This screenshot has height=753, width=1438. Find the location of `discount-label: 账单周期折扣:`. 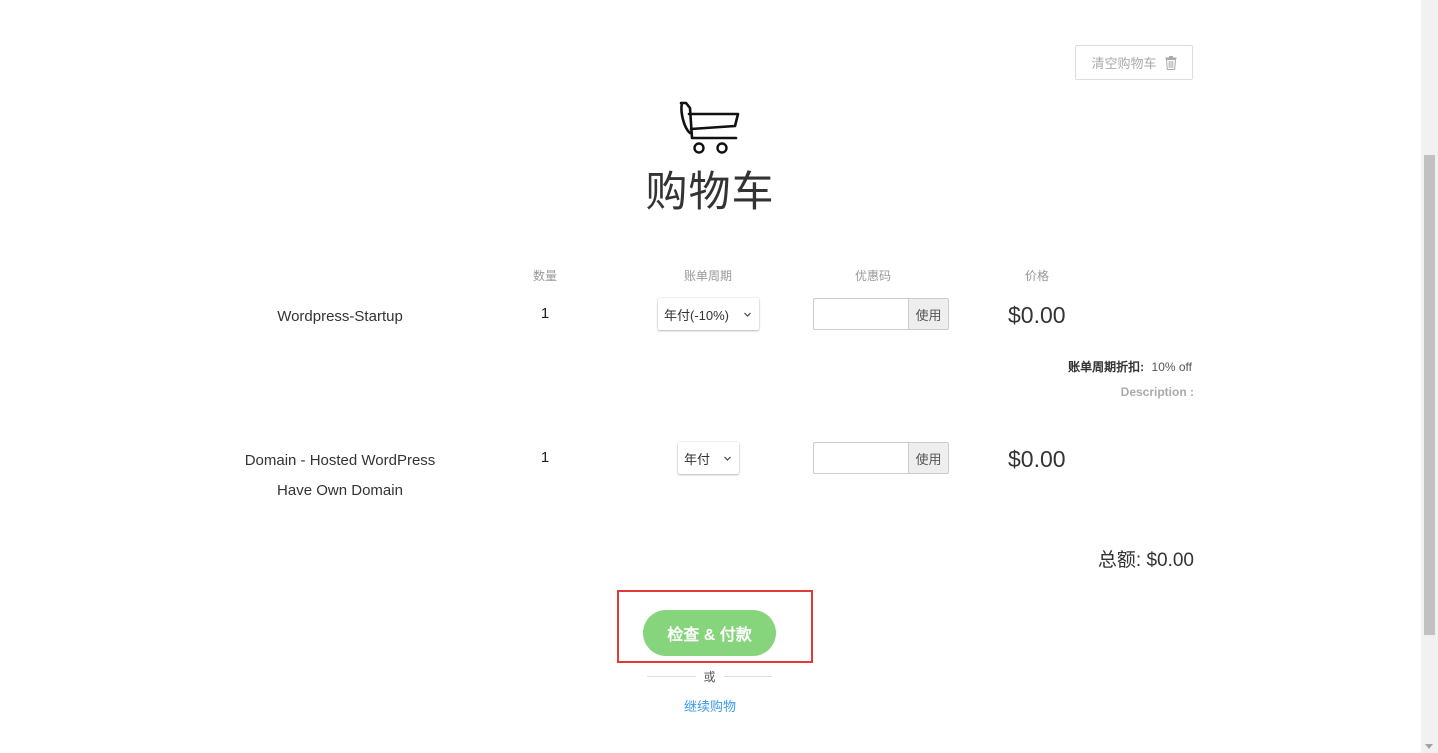

discount-label: 账单周期折扣: is located at coordinates (1106, 367).